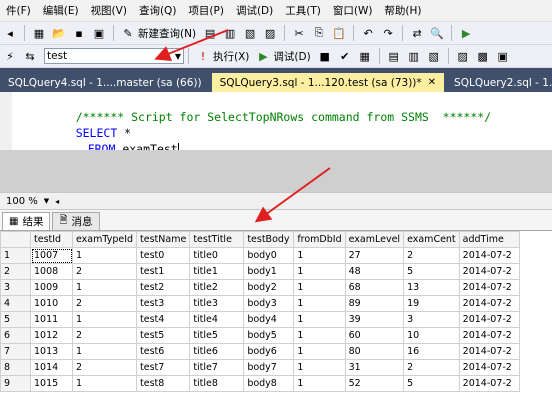  Describe the element at coordinates (210, 33) in the screenshot. I see `db-engine-query-icon: ▤` at that location.